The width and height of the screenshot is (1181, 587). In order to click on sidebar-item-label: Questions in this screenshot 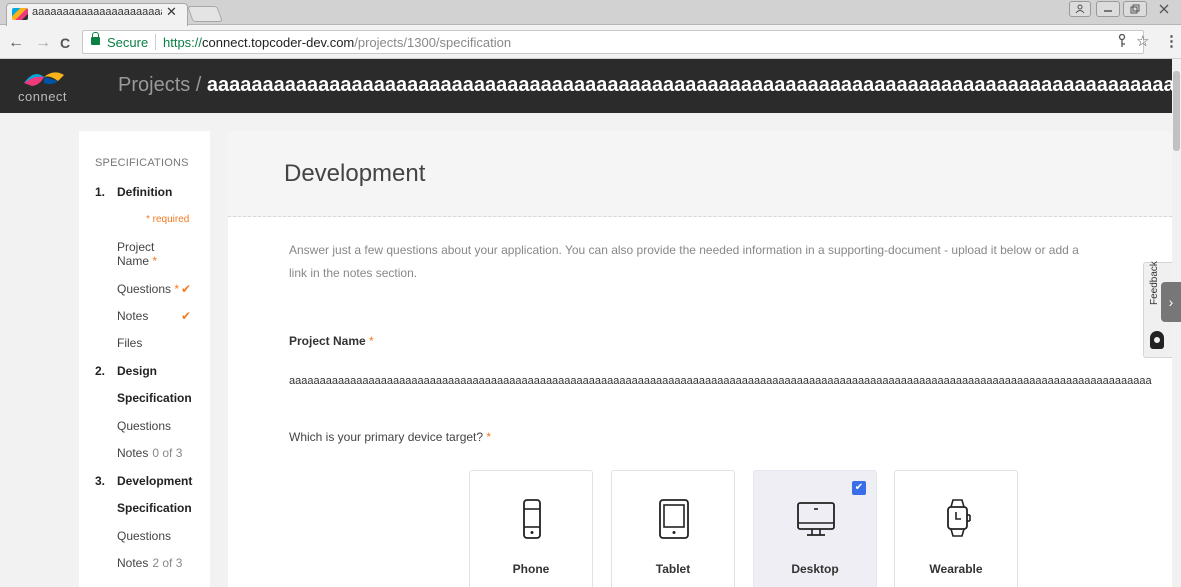, I will do `click(144, 289)`.